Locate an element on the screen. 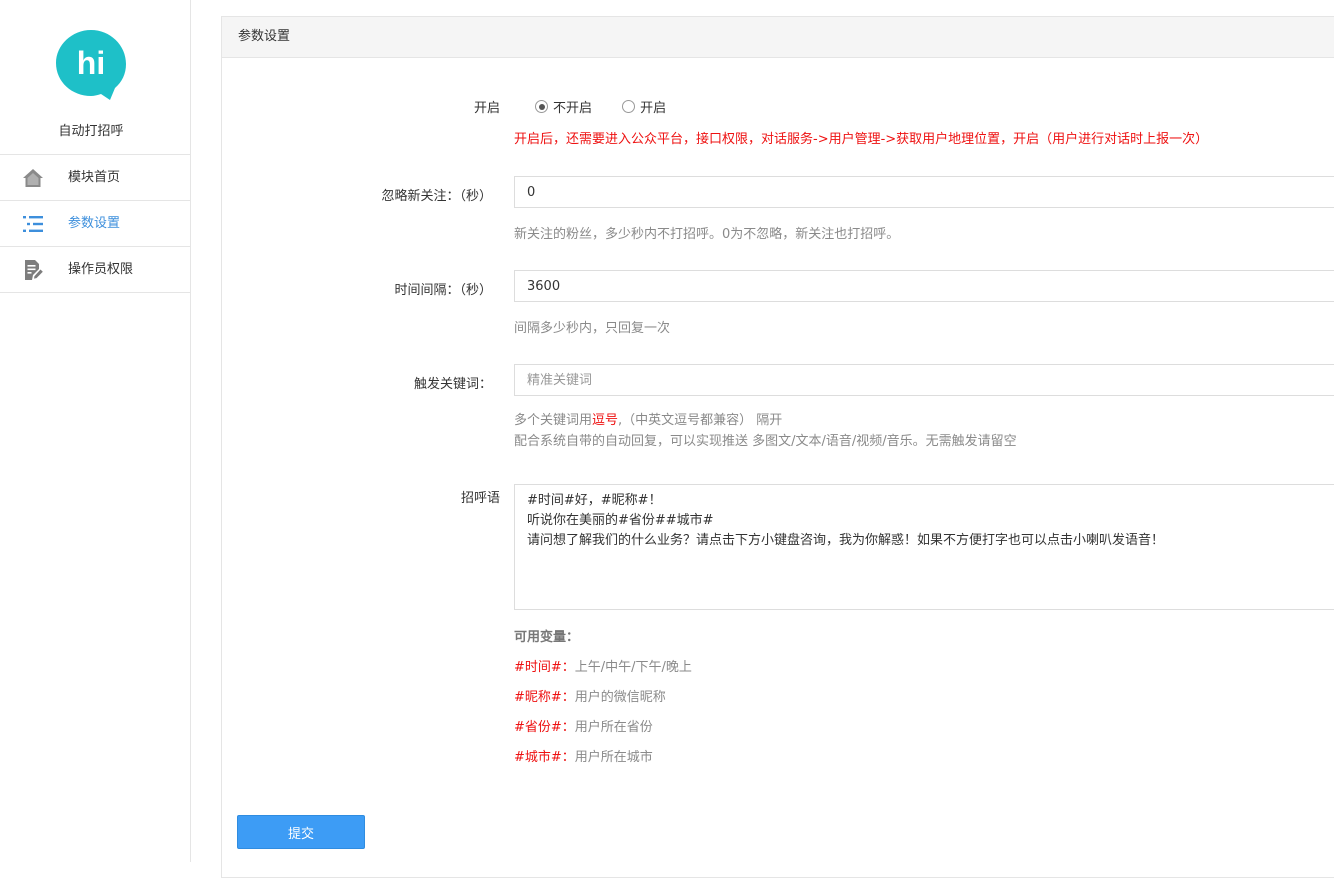 Image resolution: width=1334 pixels, height=878 pixels. panel-title: 参数设置 is located at coordinates (778, 37).